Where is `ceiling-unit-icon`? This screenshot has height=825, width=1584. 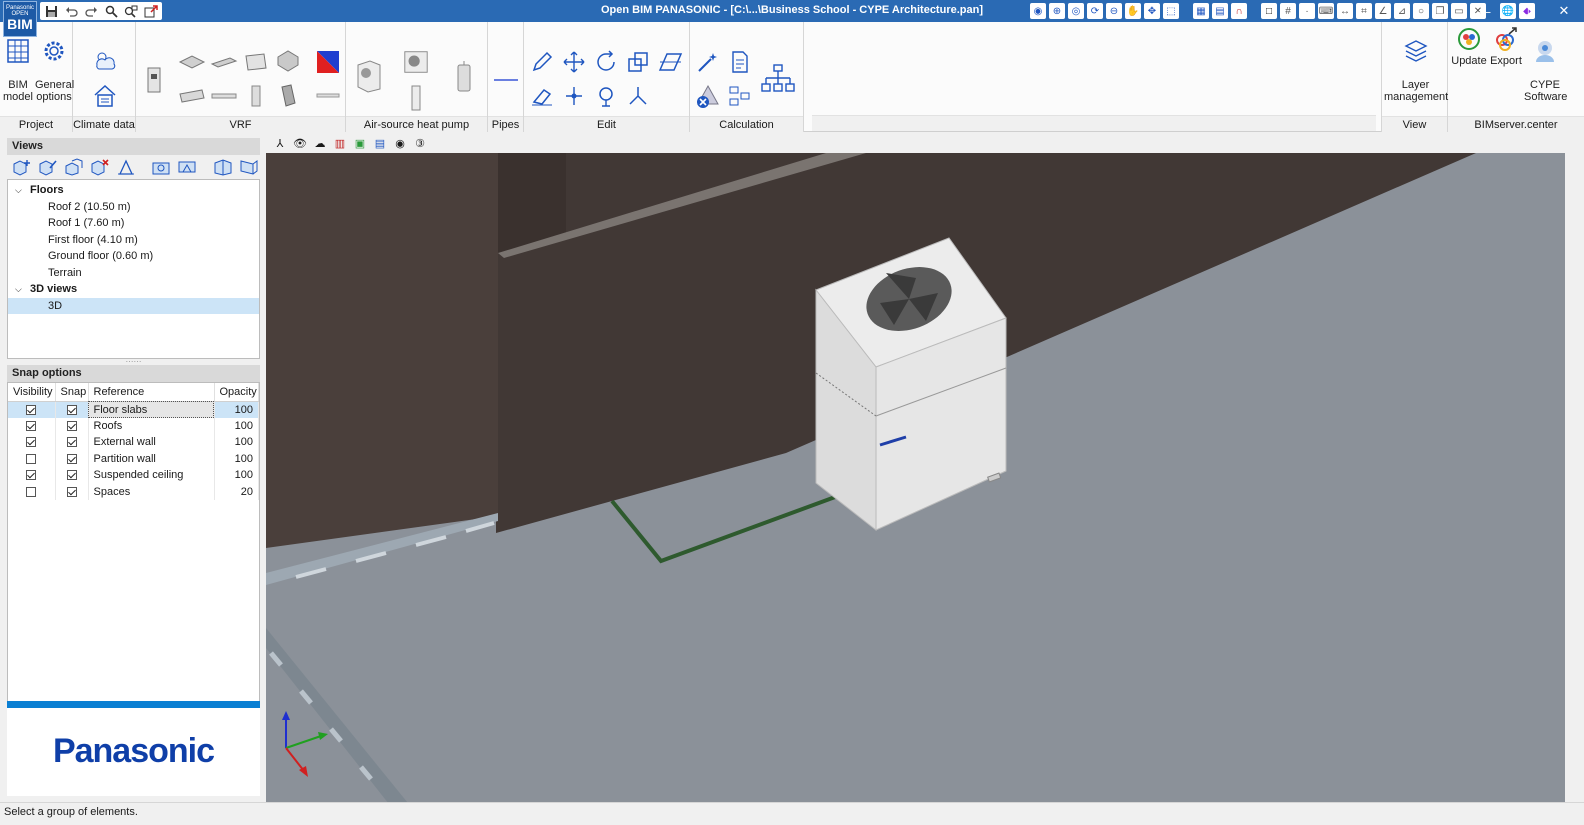
ceiling-unit-icon is located at coordinates (224, 62).